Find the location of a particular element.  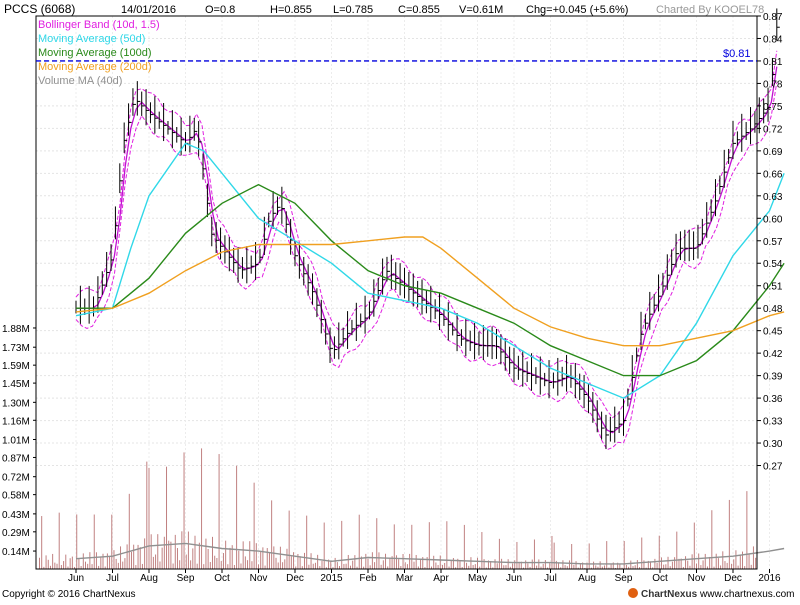

legend-ma200: Moving Average (200d) is located at coordinates (95, 67).